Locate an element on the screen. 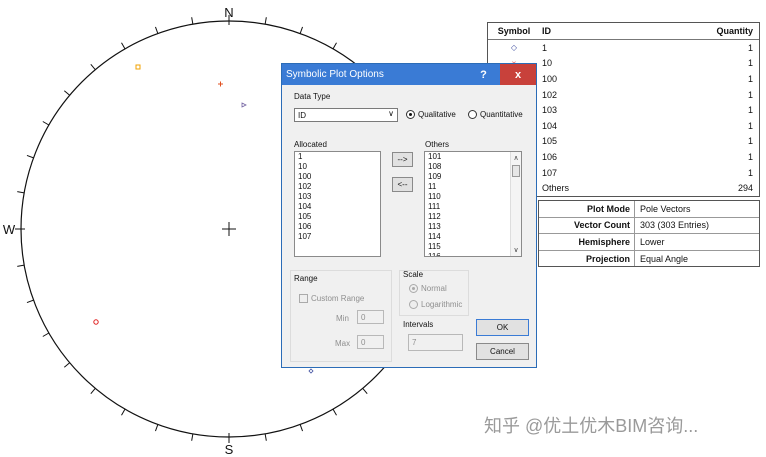 This screenshot has width=766, height=457. list-item: 102 is located at coordinates (337, 187).